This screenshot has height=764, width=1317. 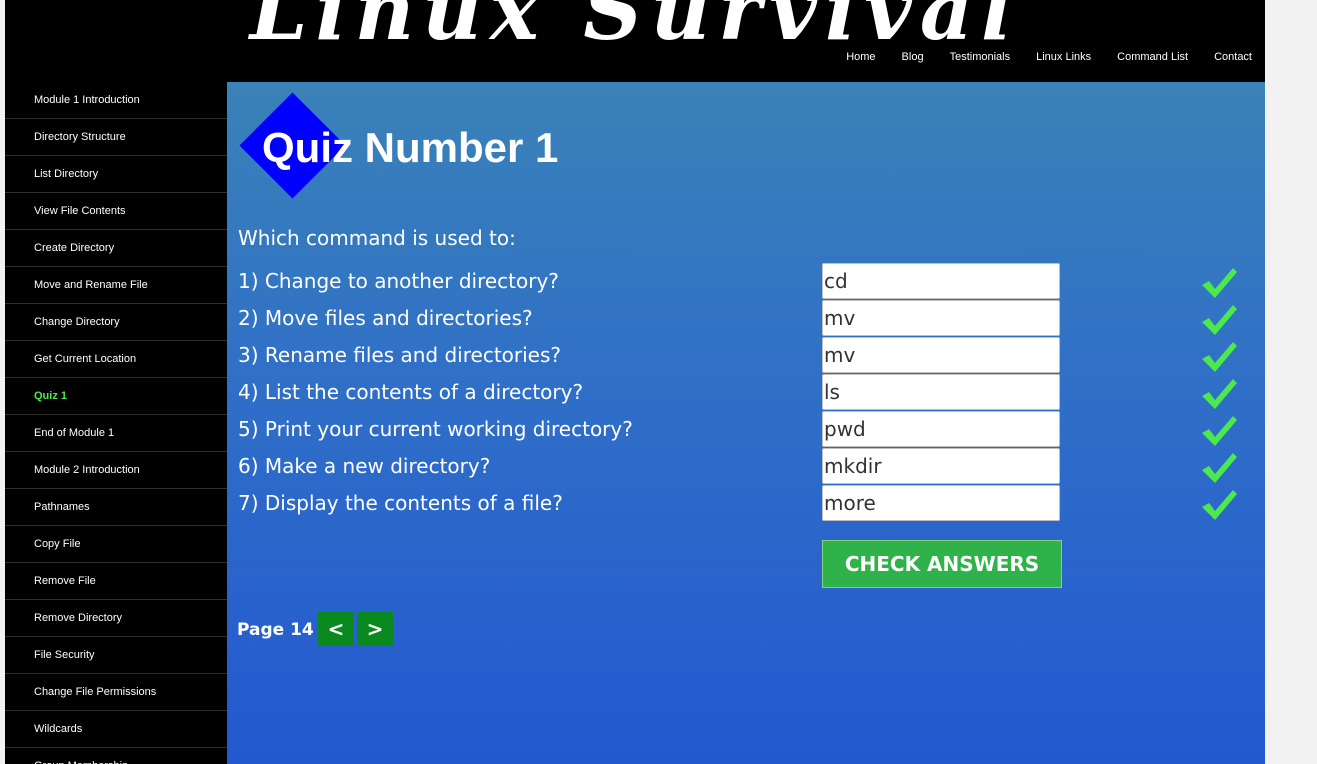 What do you see at coordinates (116, 433) in the screenshot?
I see `sidebar-item-end-of-module-1: End of Module 1` at bounding box center [116, 433].